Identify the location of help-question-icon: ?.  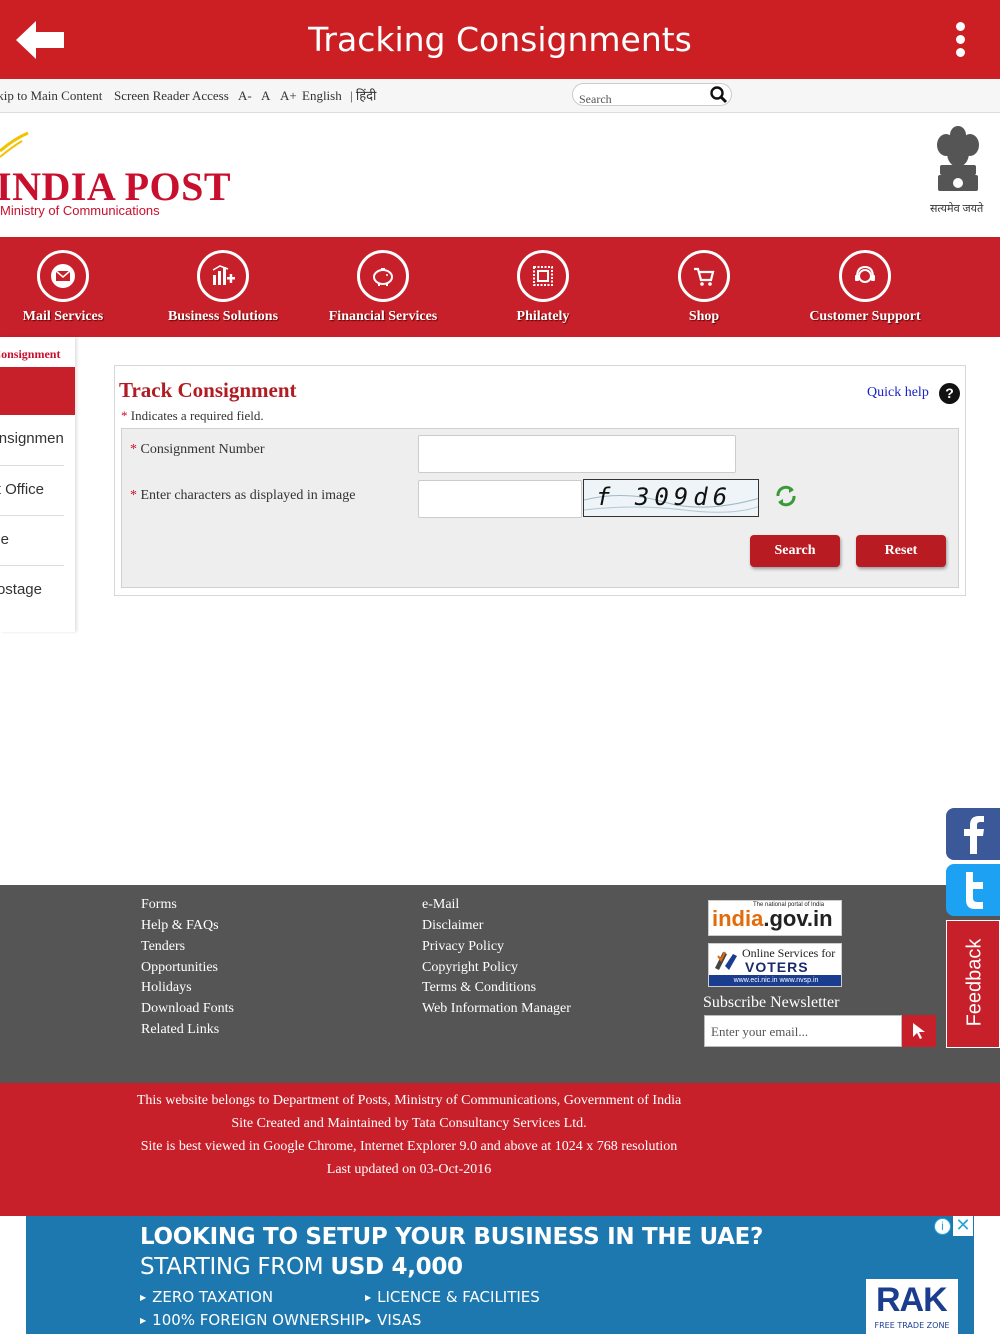
(949, 393).